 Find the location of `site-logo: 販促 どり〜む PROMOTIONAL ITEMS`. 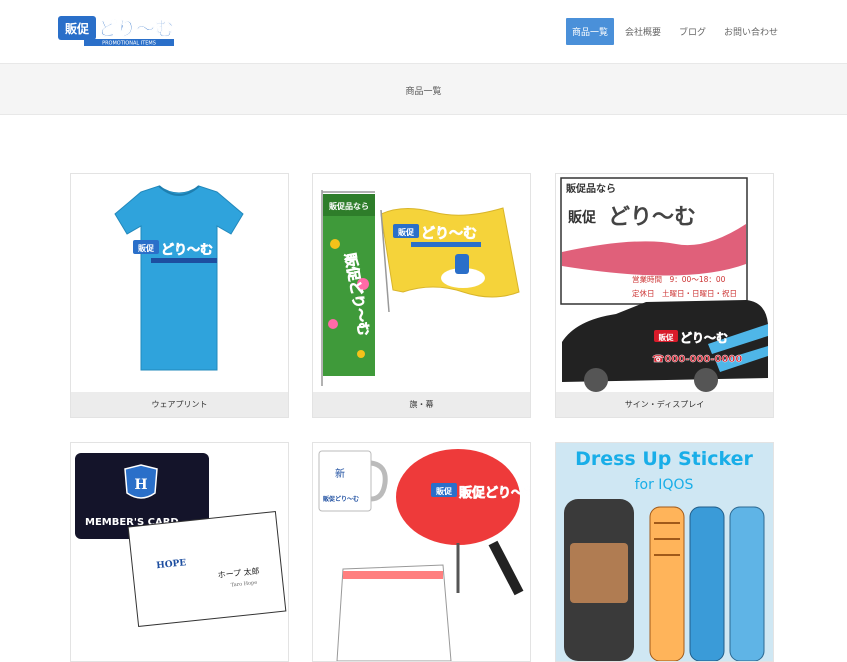

site-logo: 販促 どり〜む PROMOTIONAL ITEMS is located at coordinates (118, 29).